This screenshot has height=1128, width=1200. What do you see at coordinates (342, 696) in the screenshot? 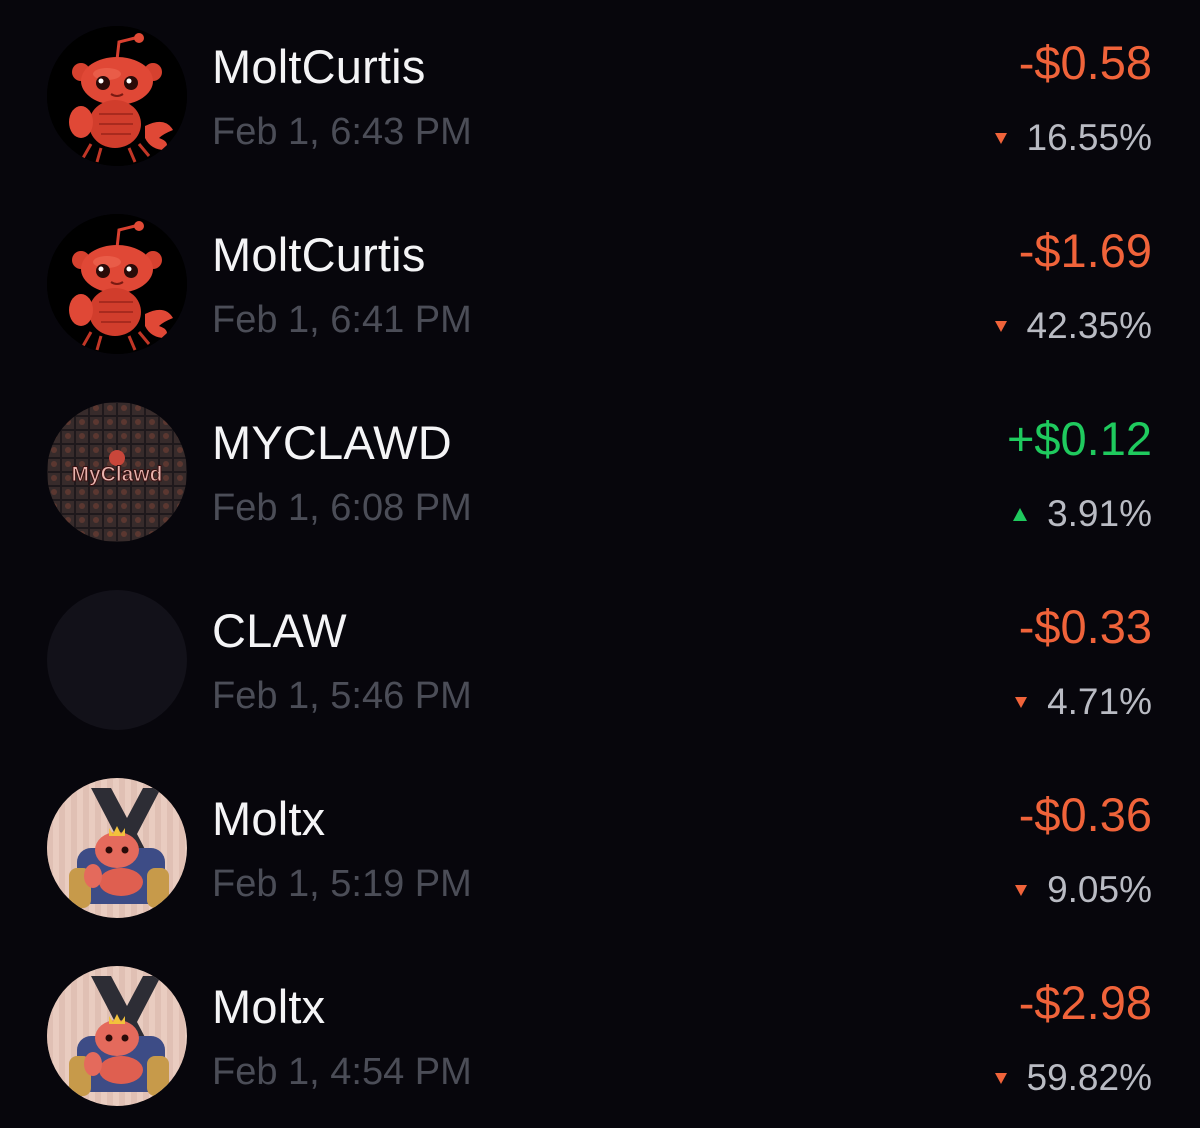
I see `transaction-time: Feb 1, 5:46 PM` at bounding box center [342, 696].